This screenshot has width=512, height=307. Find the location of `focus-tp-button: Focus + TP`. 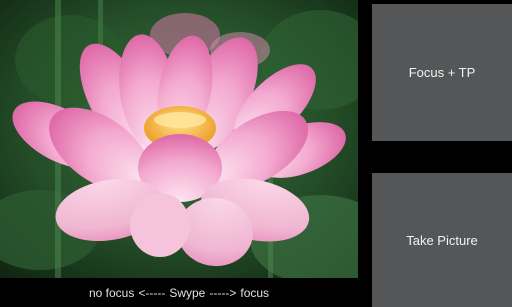

focus-tp-button: Focus + TP is located at coordinates (442, 72).